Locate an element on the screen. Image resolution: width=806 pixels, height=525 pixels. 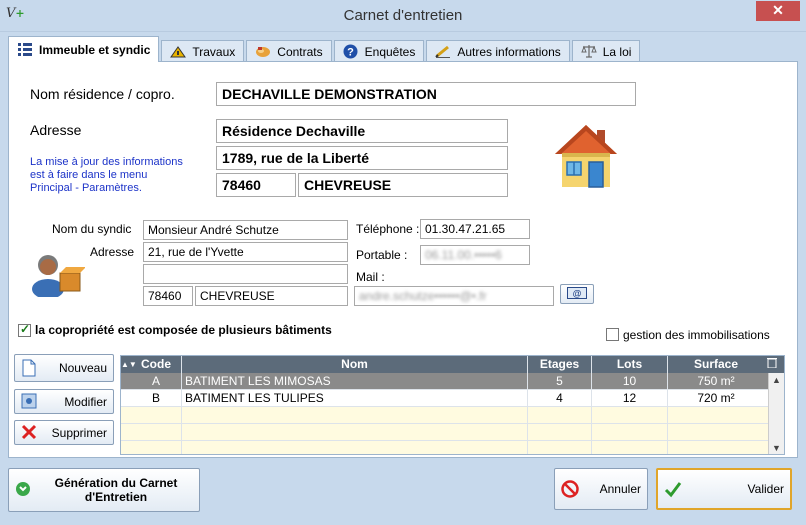
sort-arrows-icon: ▲▼ is located at coordinates (129, 364).